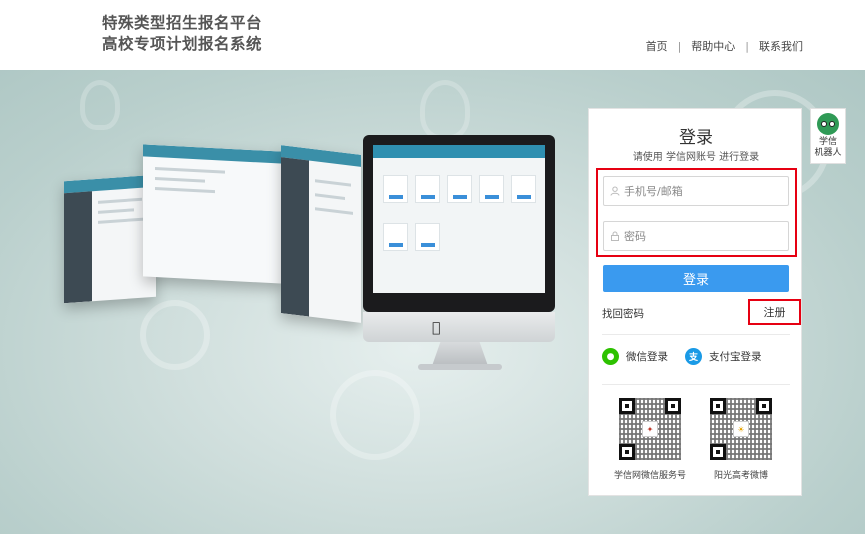  What do you see at coordinates (649, 476) in the screenshot?
I see `qr-caption-wechat-service: 学信网微信服务号` at bounding box center [649, 476].